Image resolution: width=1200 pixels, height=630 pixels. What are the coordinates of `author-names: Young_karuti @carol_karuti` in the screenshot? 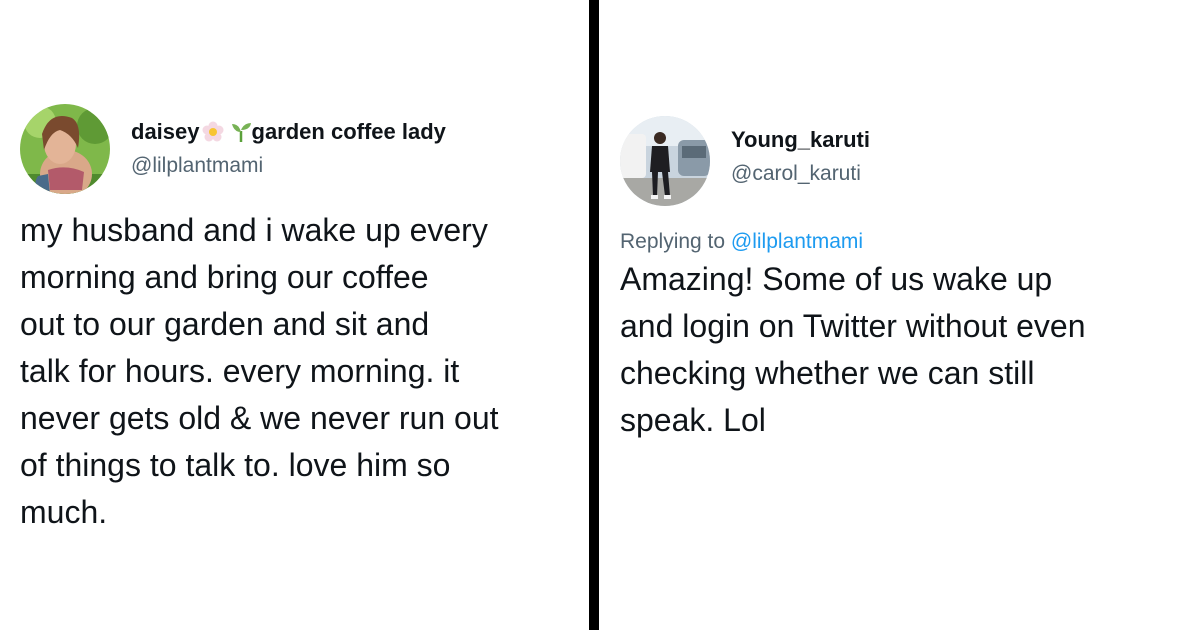 It's located at (800, 157).